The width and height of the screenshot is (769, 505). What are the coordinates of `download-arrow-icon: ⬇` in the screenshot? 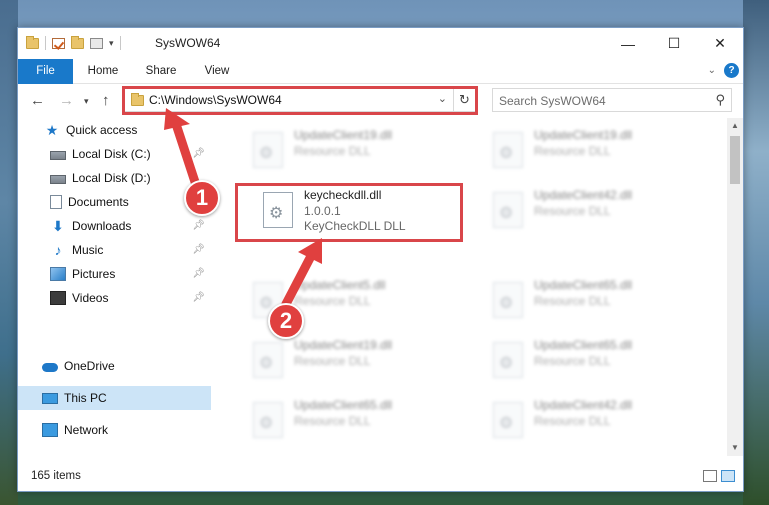 It's located at (58, 226).